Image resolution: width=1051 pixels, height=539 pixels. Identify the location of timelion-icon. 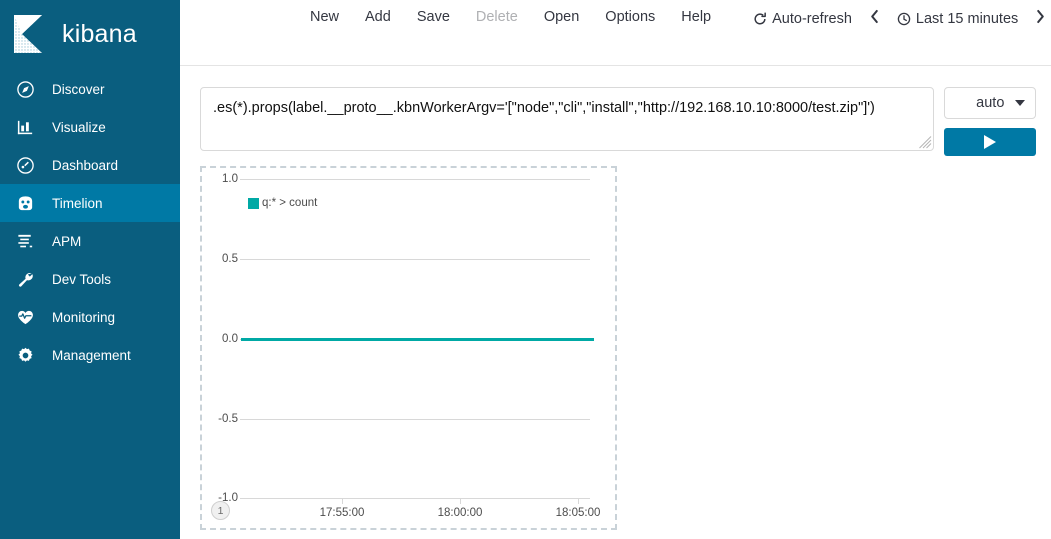
(25, 203).